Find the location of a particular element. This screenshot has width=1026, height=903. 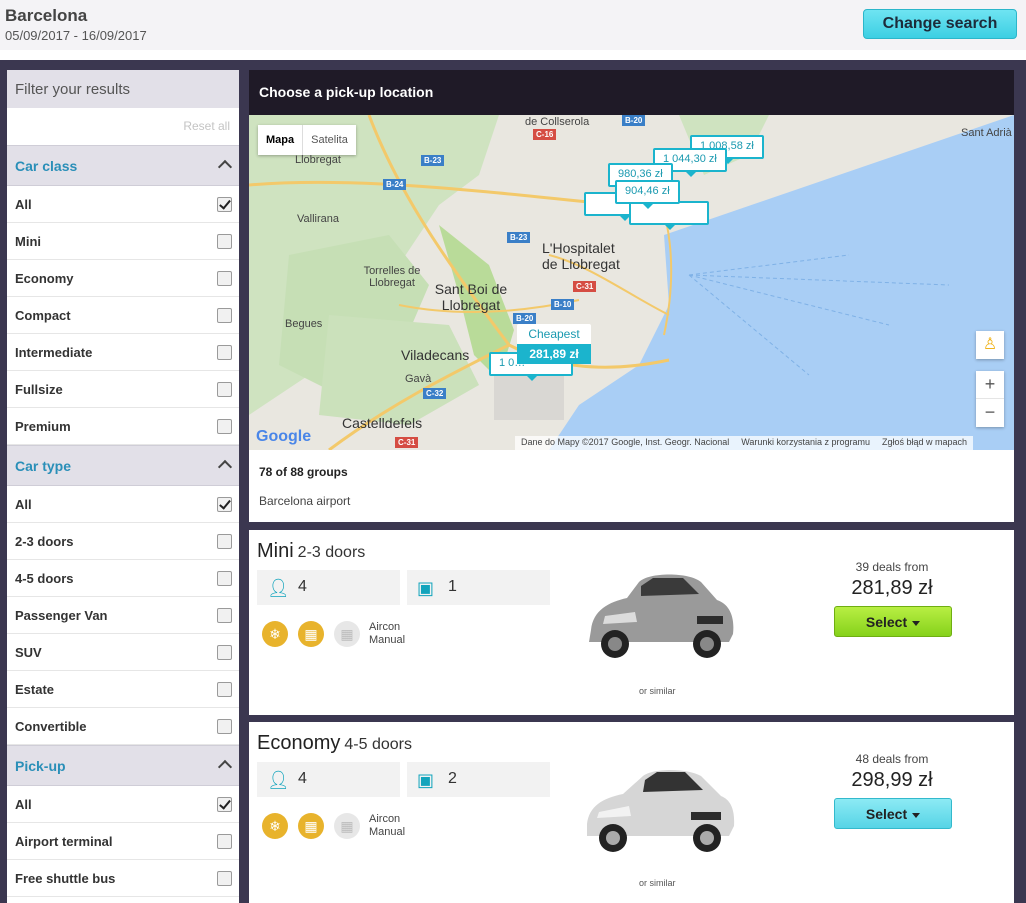

car-price: 298,99 zł is located at coordinates (892, 780).